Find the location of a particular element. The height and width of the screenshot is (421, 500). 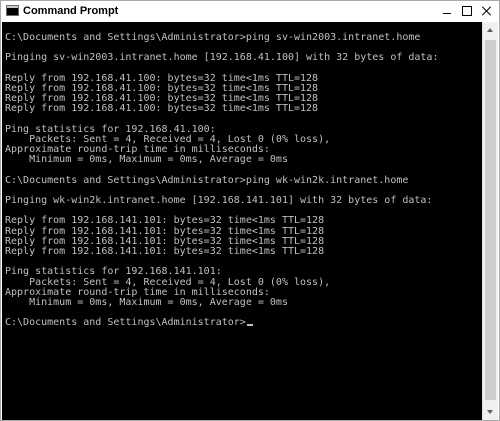

close-icon is located at coordinates (487, 11).